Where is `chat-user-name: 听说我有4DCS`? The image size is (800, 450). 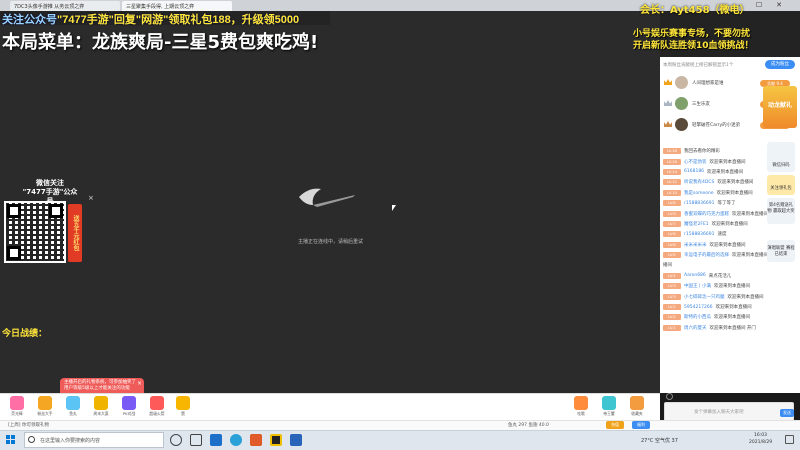 chat-user-name: 听说我有4DCS is located at coordinates (699, 182).